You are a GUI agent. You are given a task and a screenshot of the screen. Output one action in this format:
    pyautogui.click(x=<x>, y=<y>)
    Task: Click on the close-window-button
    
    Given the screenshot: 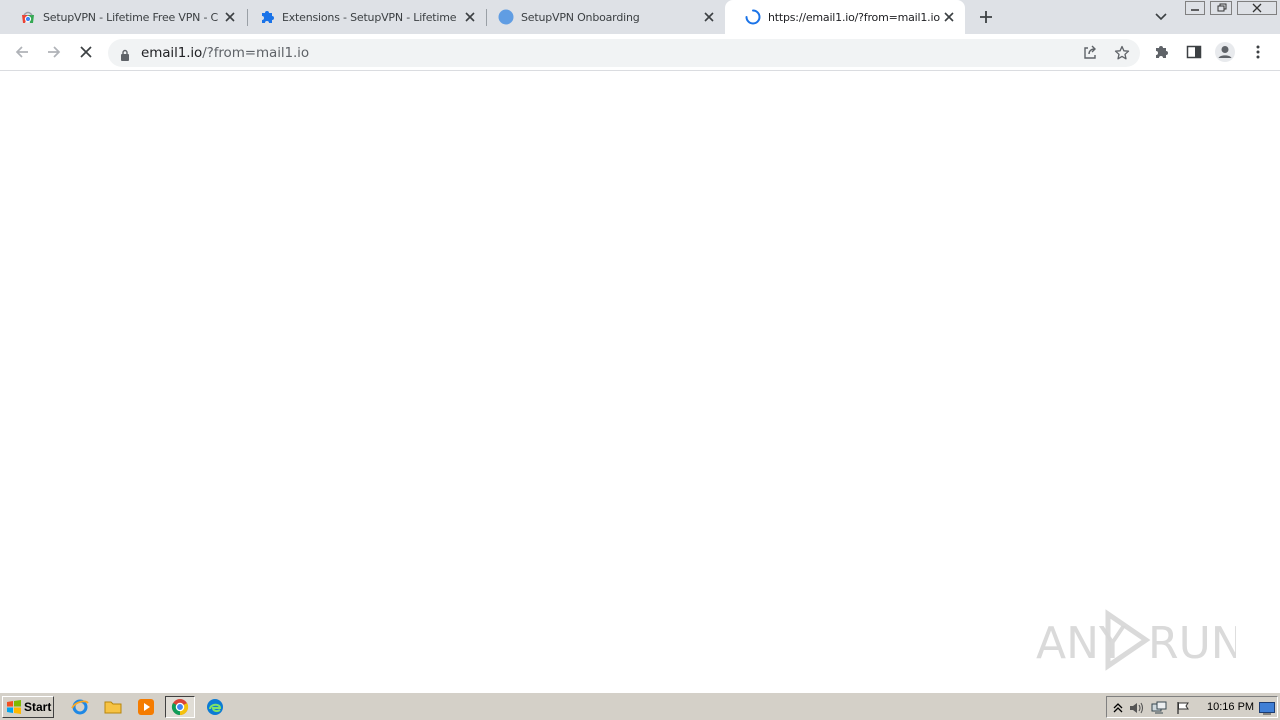 What is the action you would take?
    pyautogui.click(x=1257, y=8)
    